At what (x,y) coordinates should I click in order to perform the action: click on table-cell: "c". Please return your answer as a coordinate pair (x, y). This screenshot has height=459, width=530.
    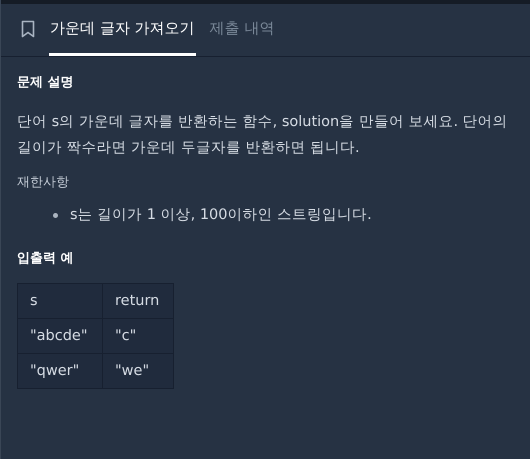
    Looking at the image, I should click on (138, 336).